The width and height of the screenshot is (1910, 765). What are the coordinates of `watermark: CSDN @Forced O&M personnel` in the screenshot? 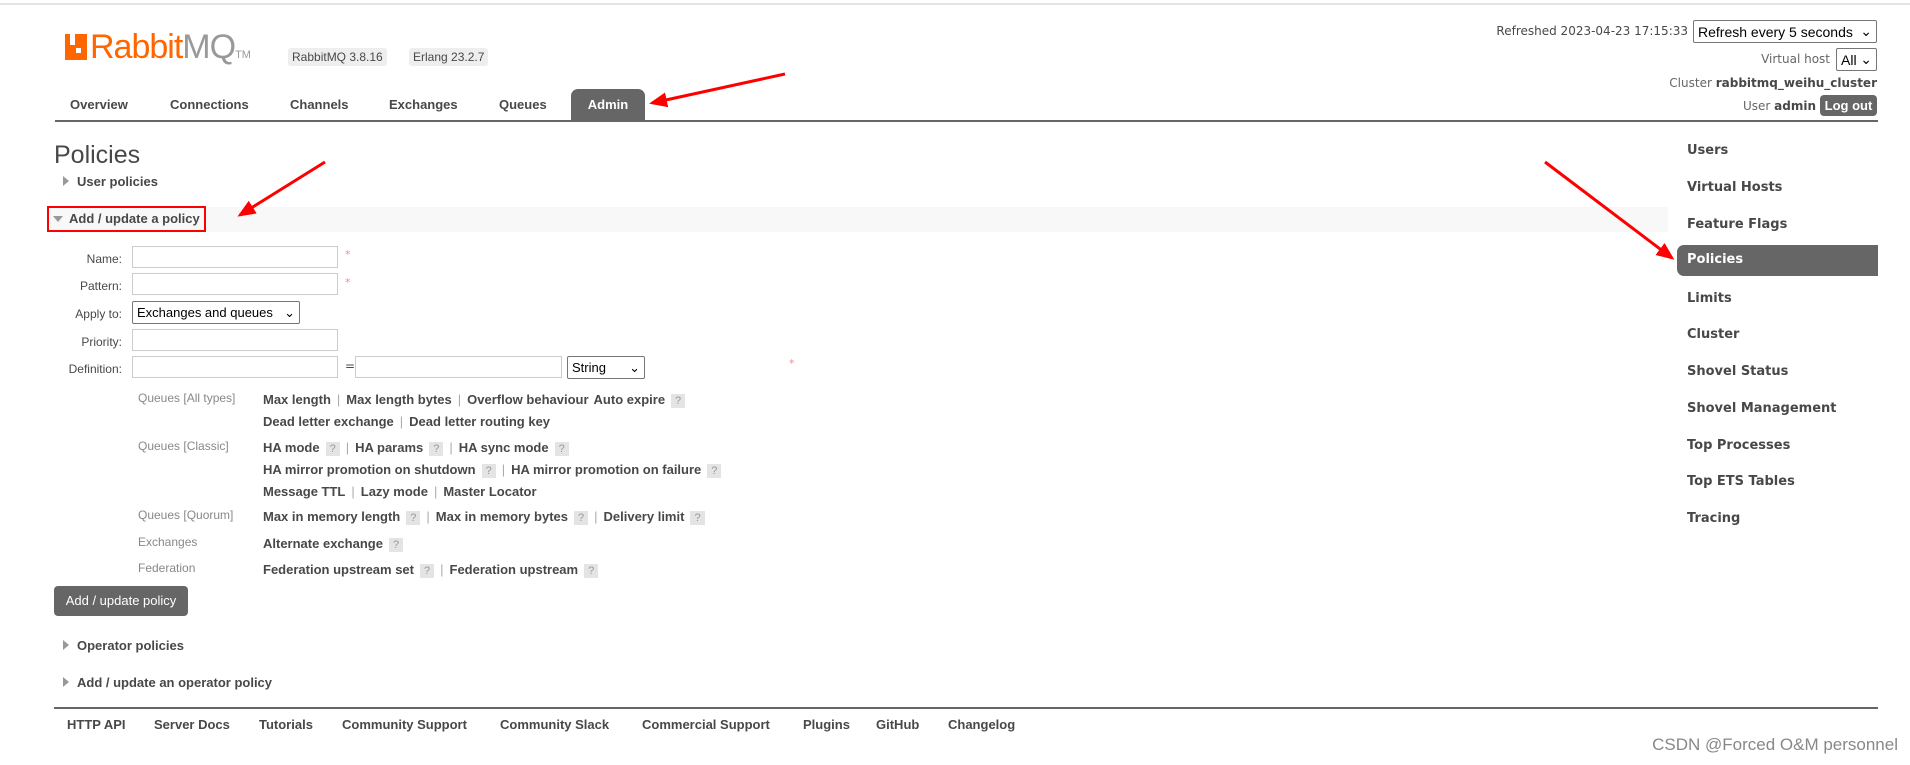 It's located at (1775, 744).